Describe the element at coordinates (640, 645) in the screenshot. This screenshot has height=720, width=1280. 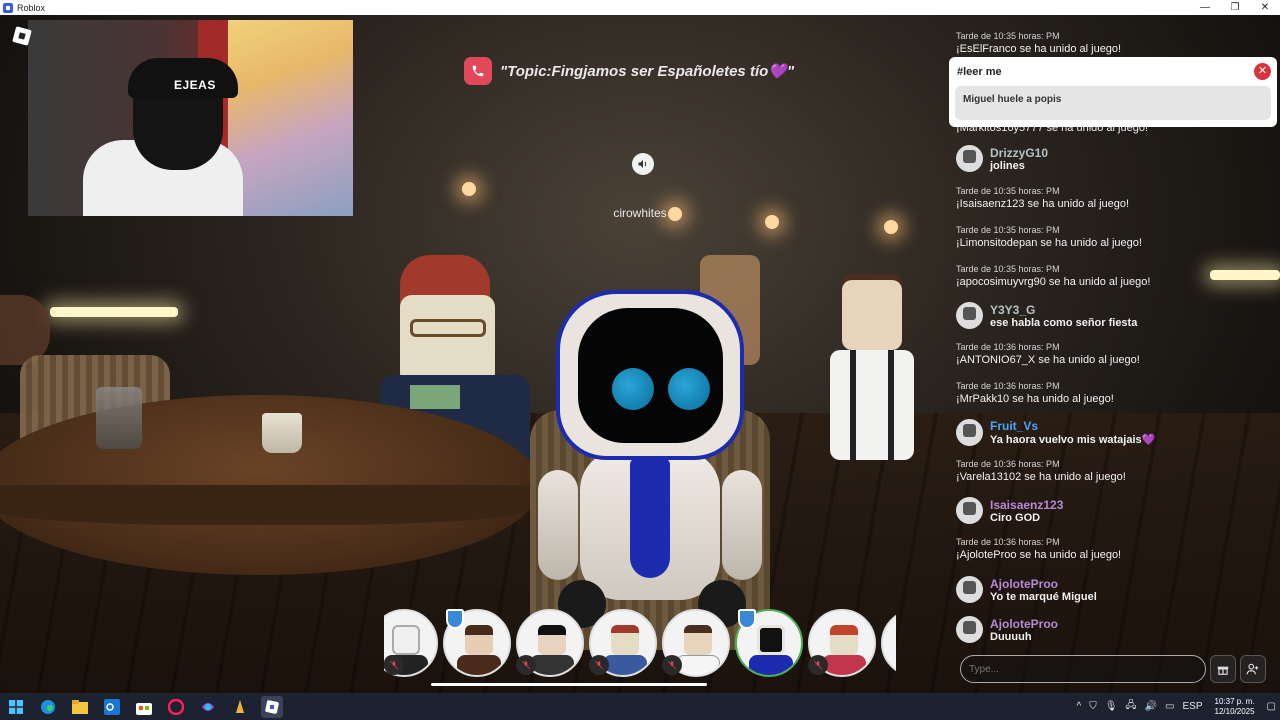
I see `voice-participants-tray` at that location.